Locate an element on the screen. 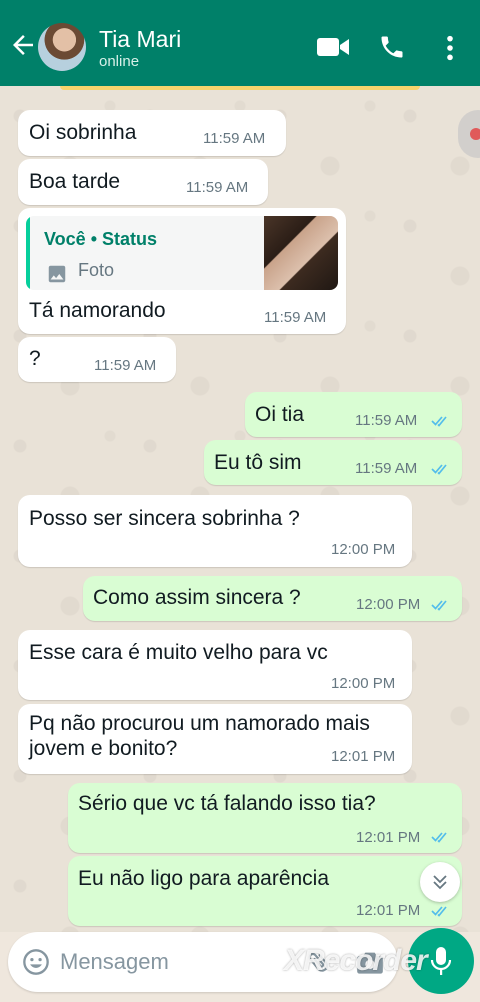 This screenshot has width=480, height=1002. double-chevron-down-icon is located at coordinates (440, 882).